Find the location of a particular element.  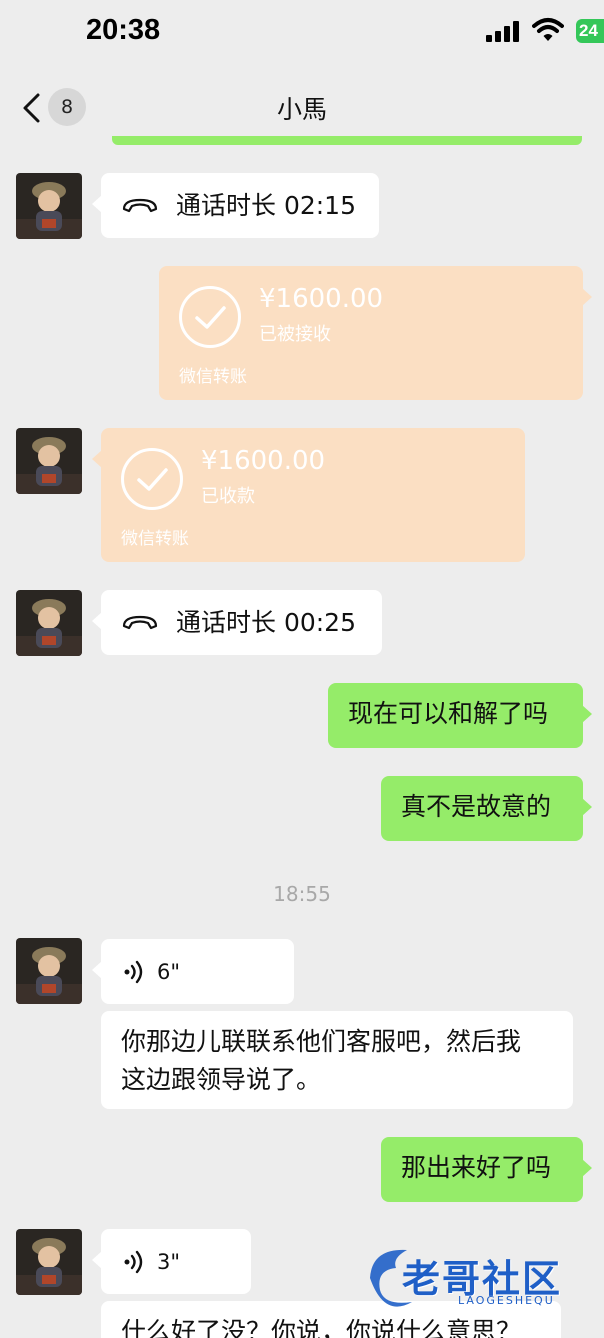

chat-timestamp: 18:55 is located at coordinates (302, 894).